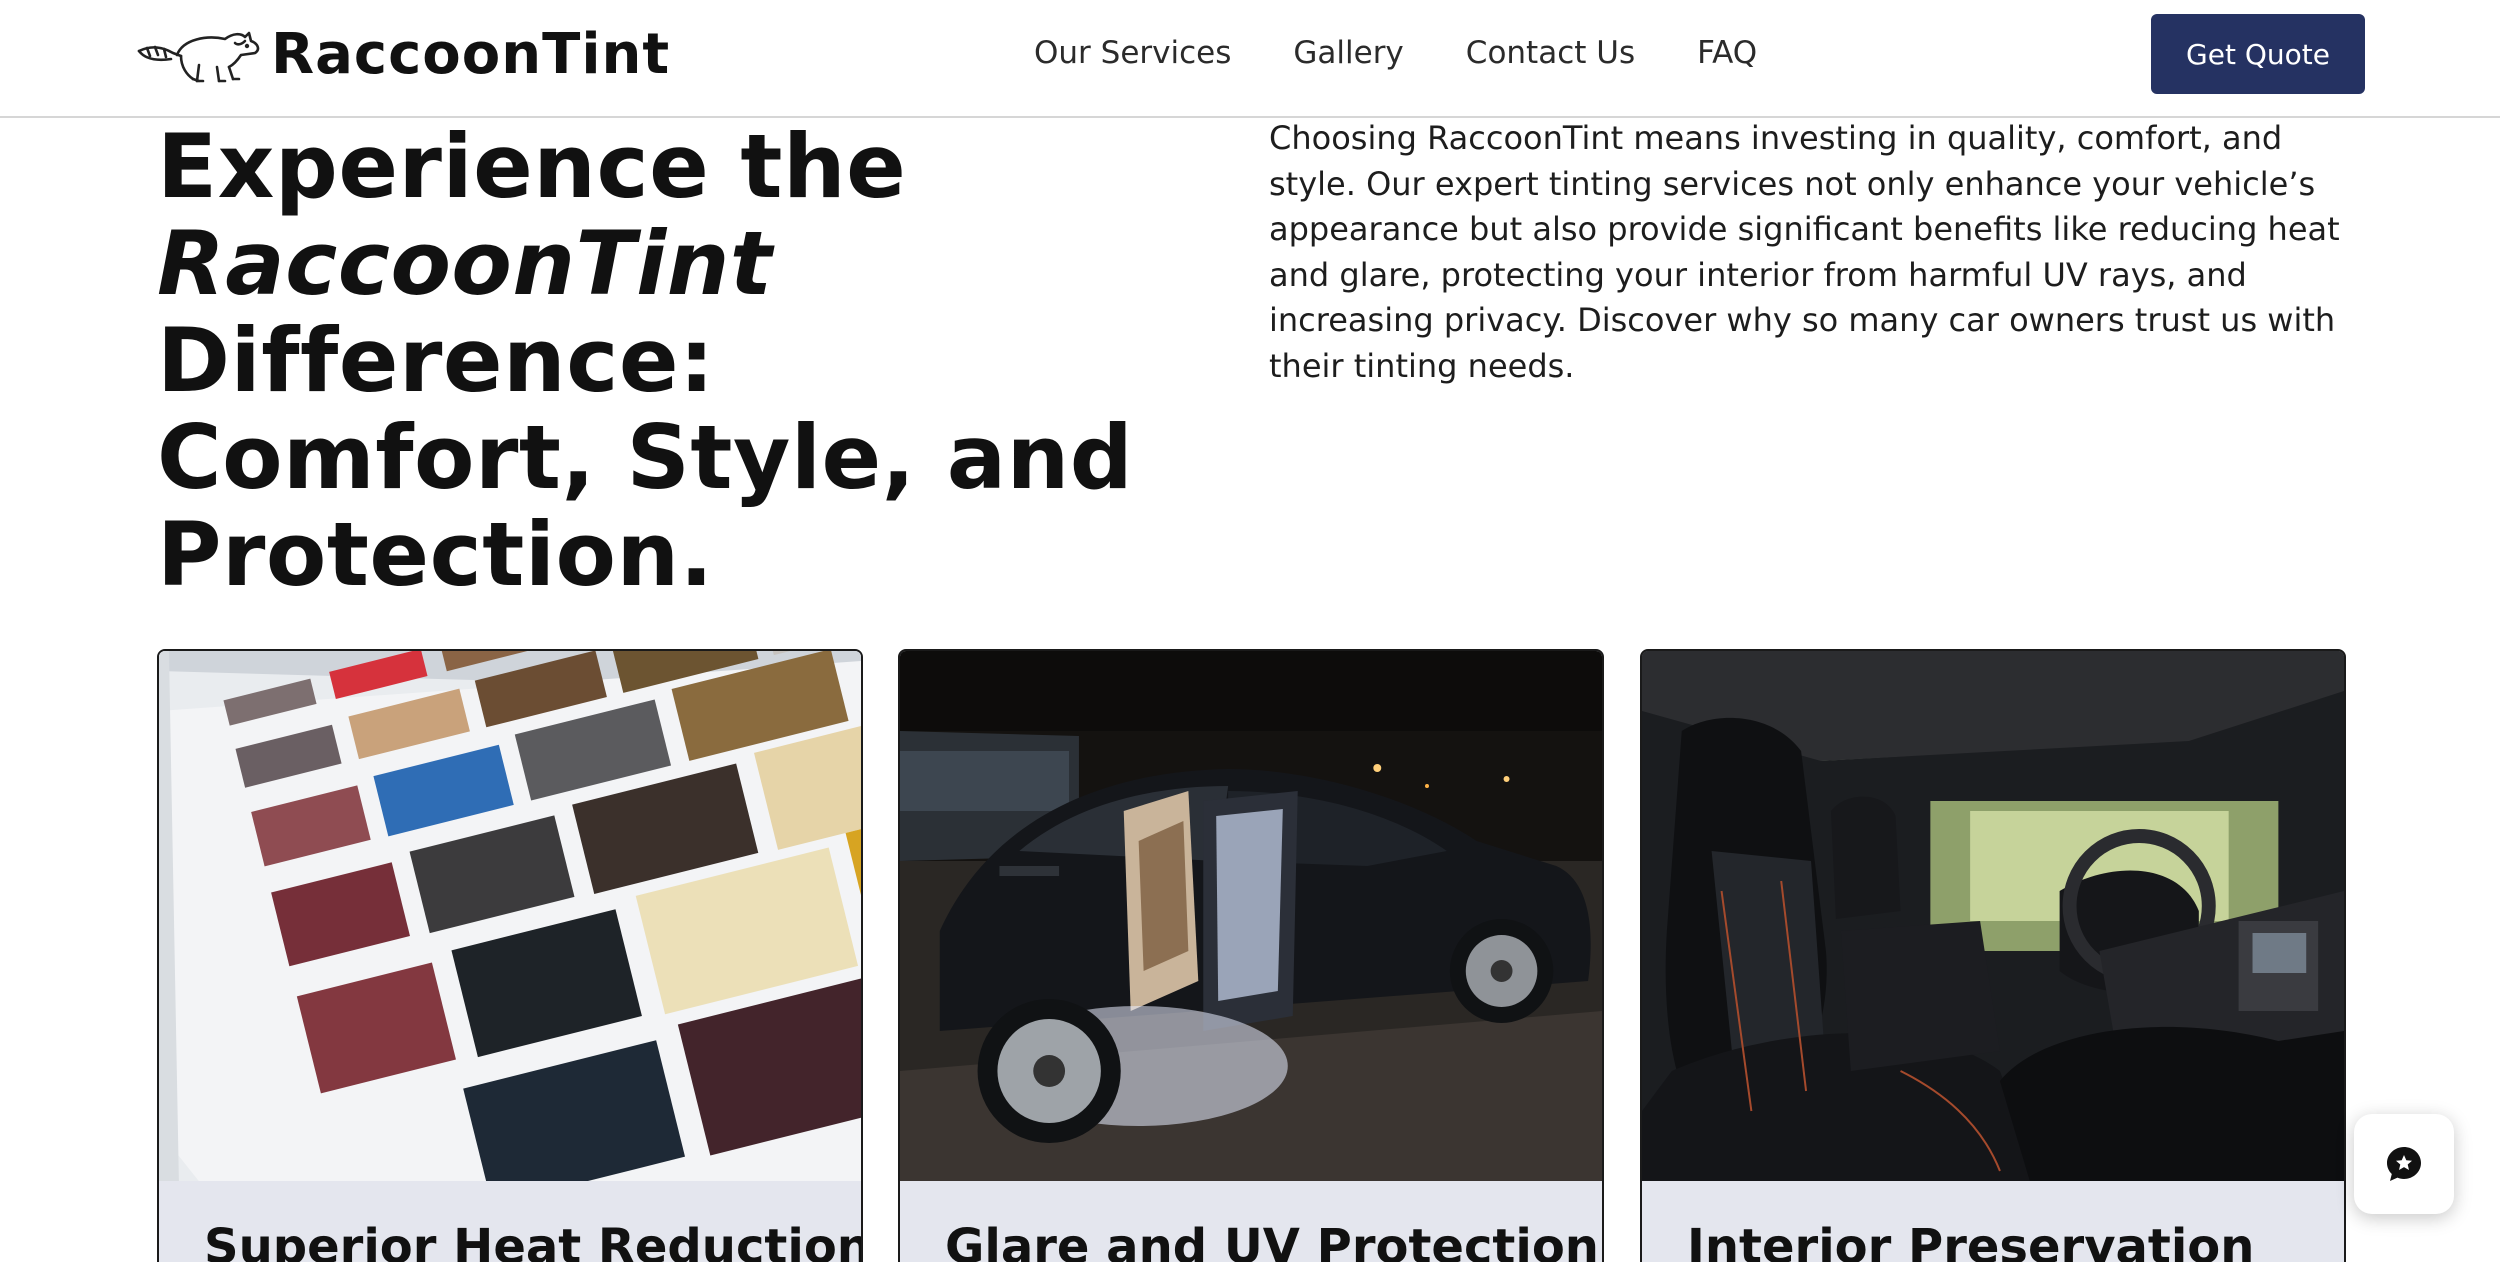 The height and width of the screenshot is (1262, 2500). What do you see at coordinates (2258, 54) in the screenshot?
I see `get-quote-button: Get Quote` at bounding box center [2258, 54].